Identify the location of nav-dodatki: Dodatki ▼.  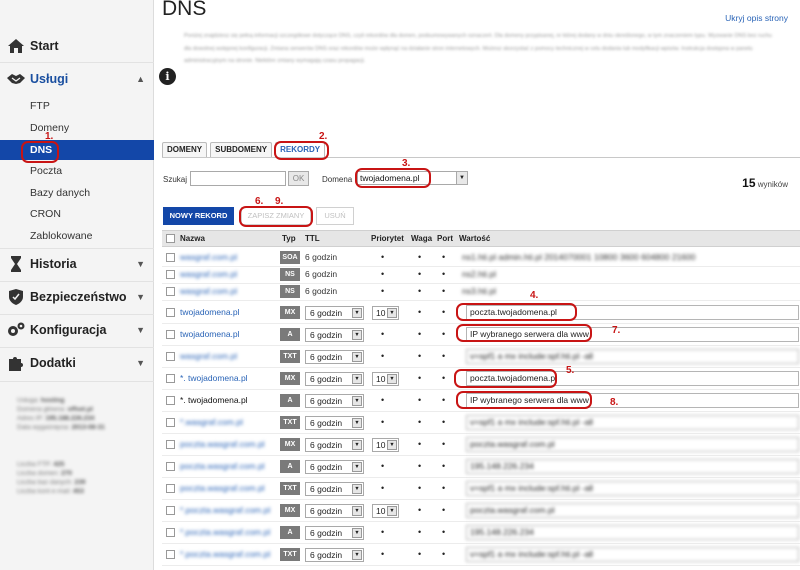
(77, 363).